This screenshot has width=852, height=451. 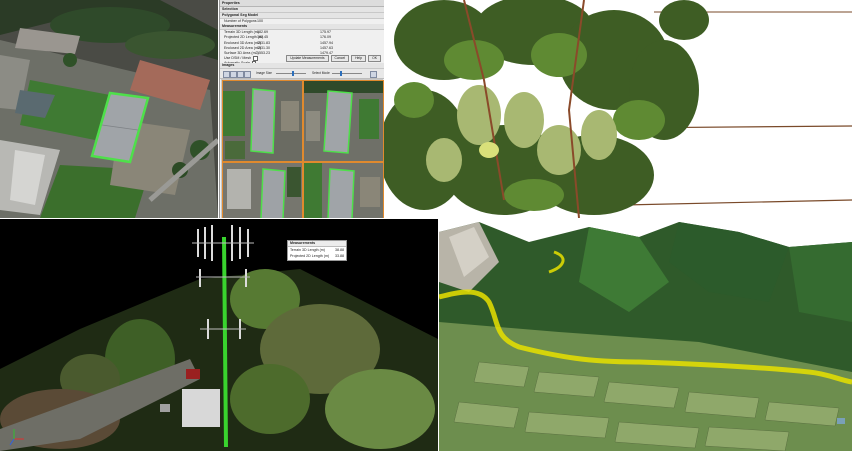 What do you see at coordinates (264, 72) in the screenshot?
I see `image-size-label: Image Size` at bounding box center [264, 72].